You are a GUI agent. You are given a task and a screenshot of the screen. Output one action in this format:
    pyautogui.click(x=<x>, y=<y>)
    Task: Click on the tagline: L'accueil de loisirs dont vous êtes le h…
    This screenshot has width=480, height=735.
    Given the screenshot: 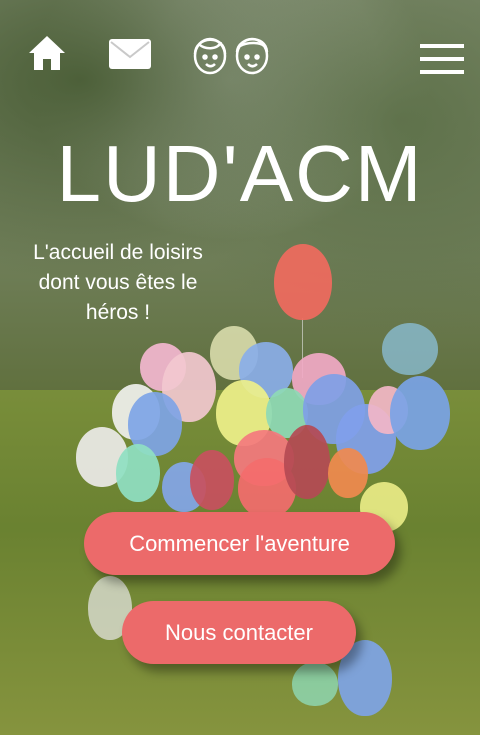 What is the action you would take?
    pyautogui.click(x=118, y=282)
    